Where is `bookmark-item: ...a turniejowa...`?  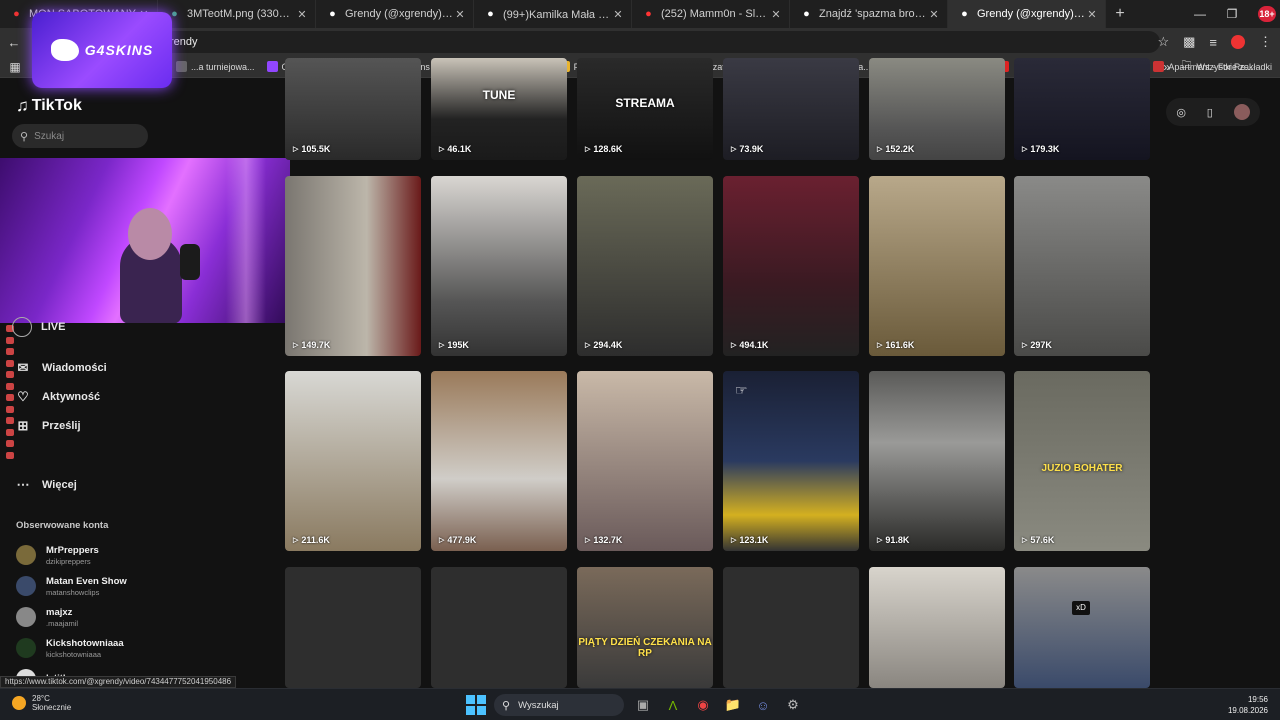
bookmark-item: ...a turniejowa... is located at coordinates (215, 66).